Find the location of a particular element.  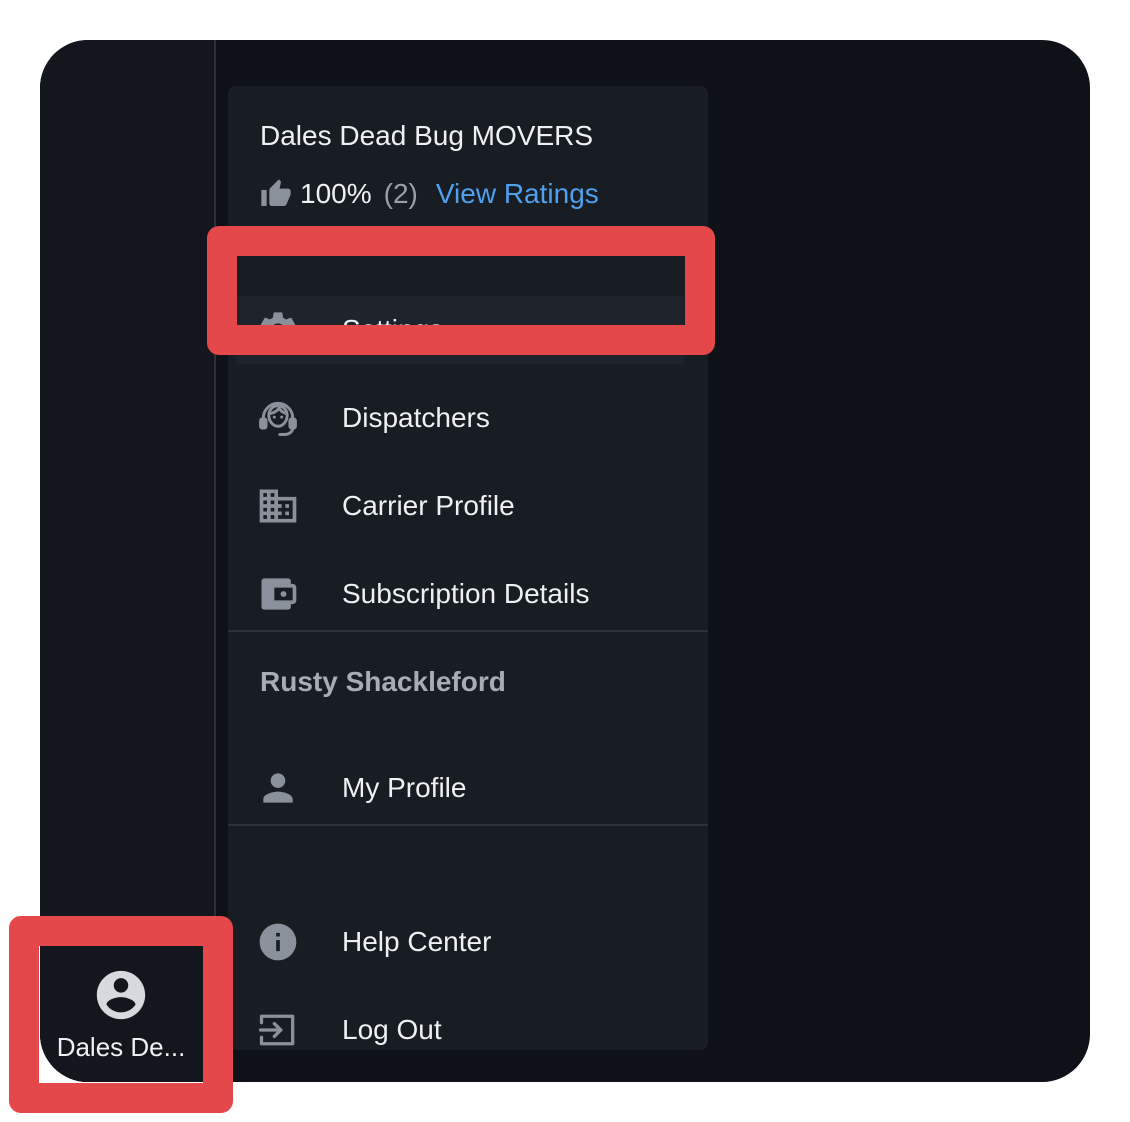

wallet-icon is located at coordinates (278, 594).